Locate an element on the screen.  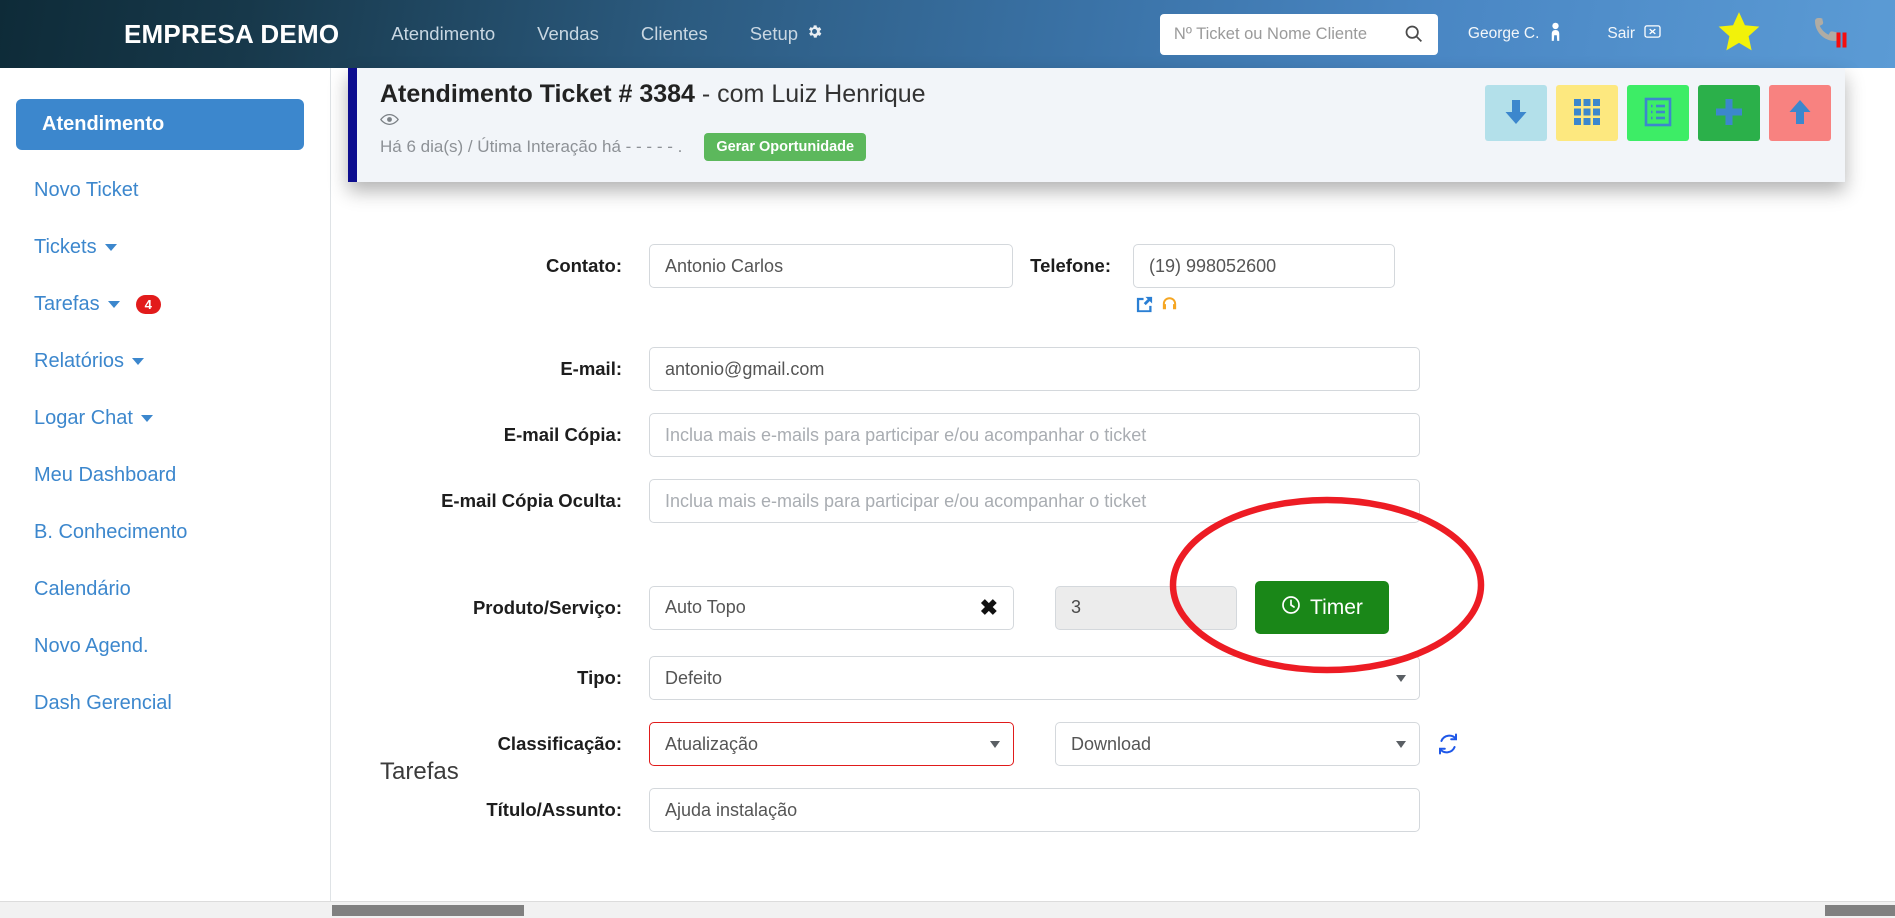
field-produto: ✖ is located at coordinates (831, 607).